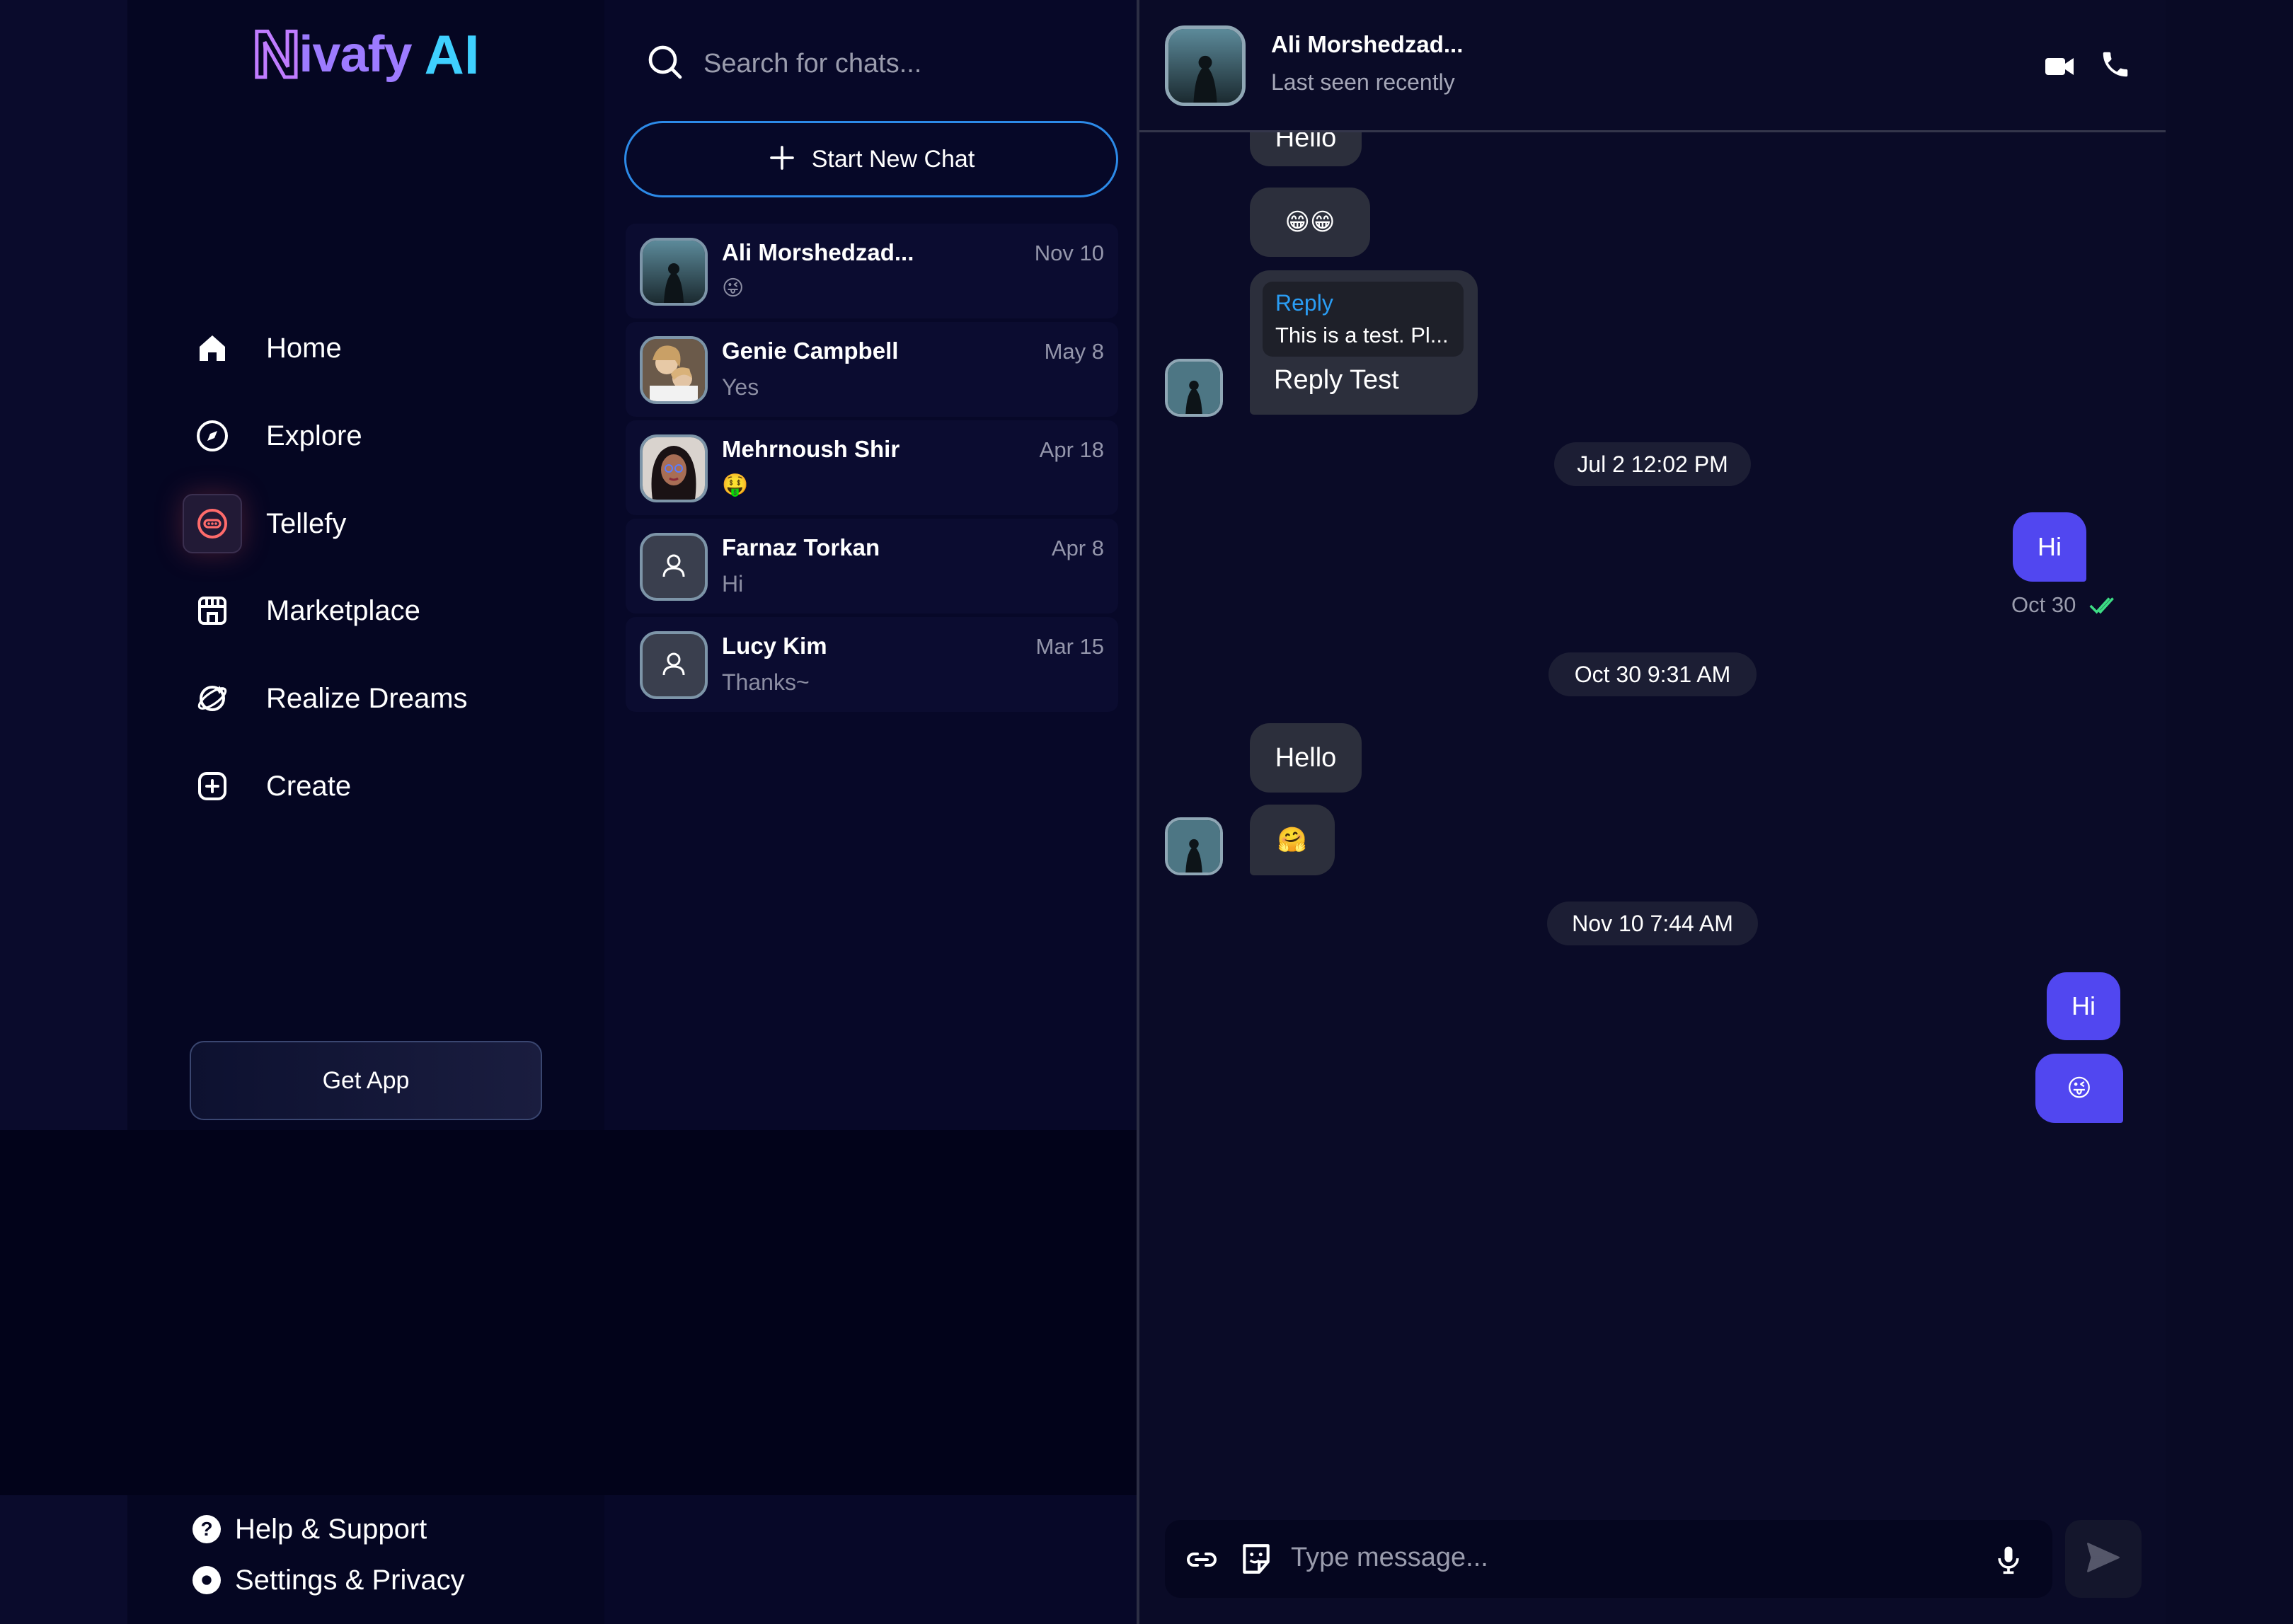  Describe the element at coordinates (665, 64) in the screenshot. I see `search-icon` at that location.